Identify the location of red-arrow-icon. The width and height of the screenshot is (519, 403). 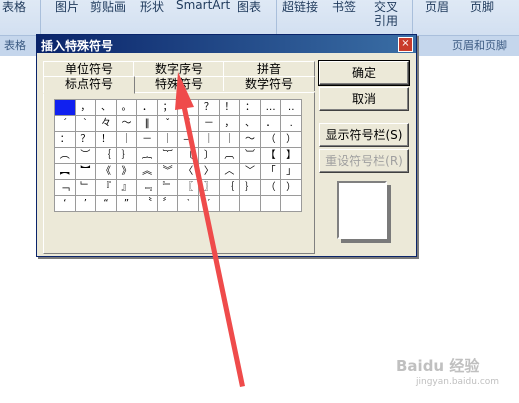
(210, 229).